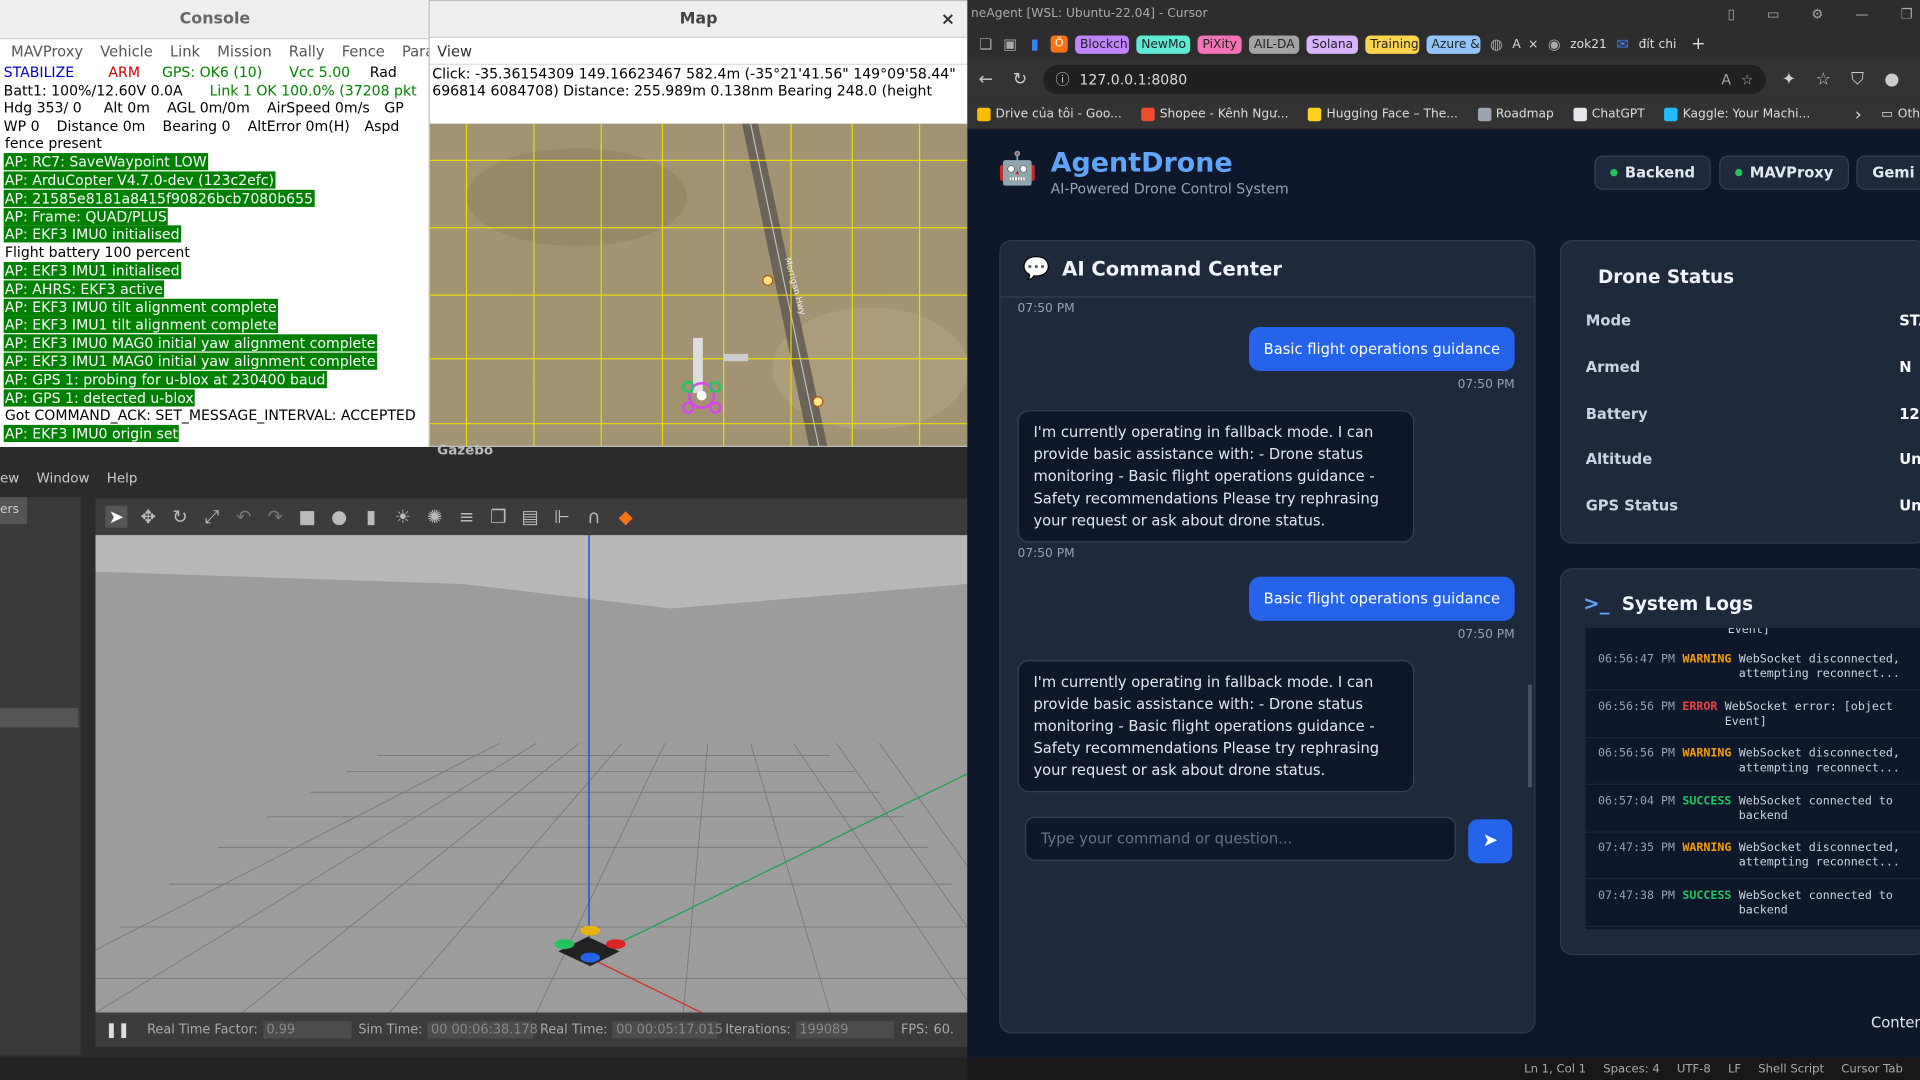 The width and height of the screenshot is (1920, 1080). I want to click on tab-group: Azure &, so click(1453, 44).